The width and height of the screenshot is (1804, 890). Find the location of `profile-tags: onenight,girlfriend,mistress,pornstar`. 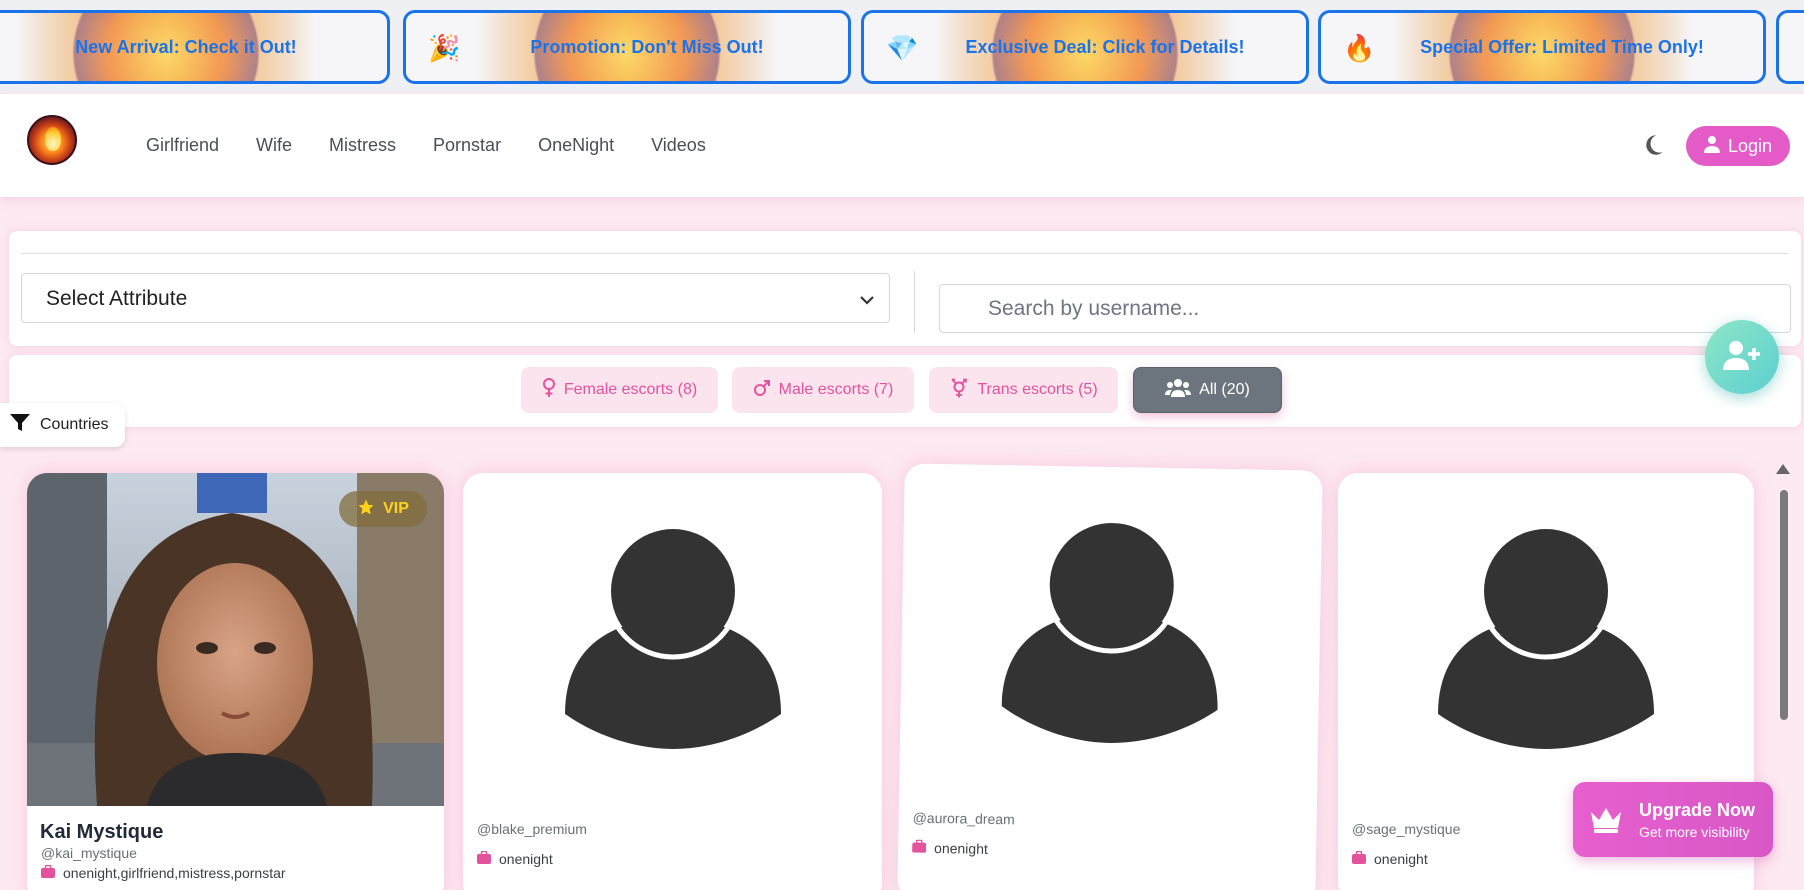

profile-tags: onenight,girlfriend,mistress,pornstar is located at coordinates (163, 872).